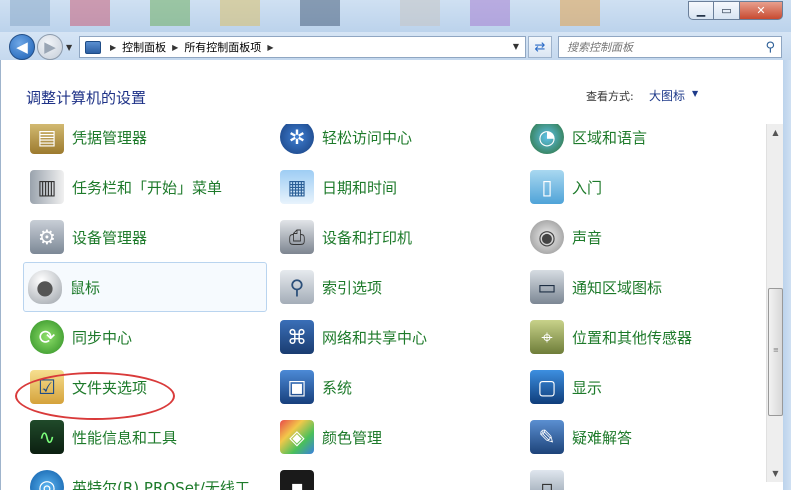 The image size is (791, 490). Describe the element at coordinates (146, 337) in the screenshot. I see `item-sync-center: ⟳ 同步中心` at that location.